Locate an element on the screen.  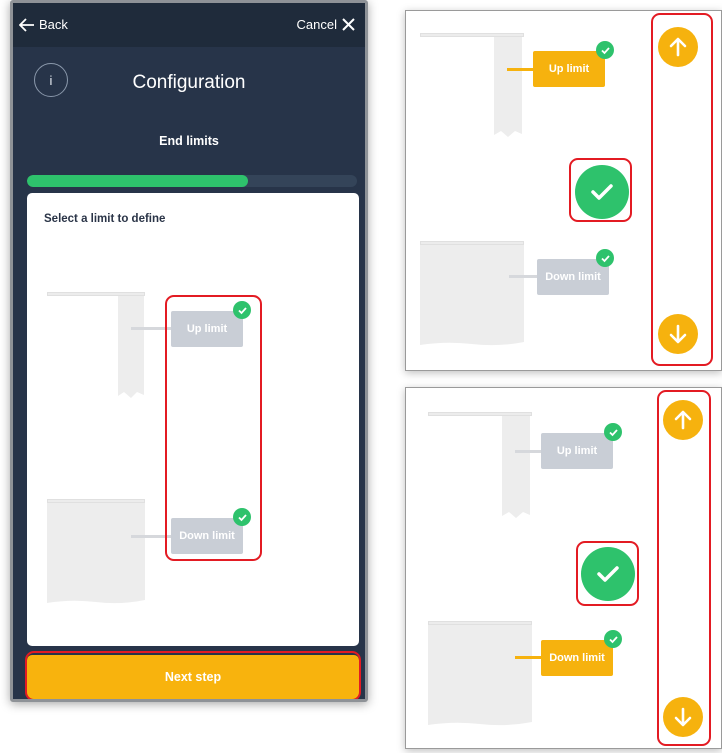
page-subtitle: End limits is located at coordinates (189, 141).